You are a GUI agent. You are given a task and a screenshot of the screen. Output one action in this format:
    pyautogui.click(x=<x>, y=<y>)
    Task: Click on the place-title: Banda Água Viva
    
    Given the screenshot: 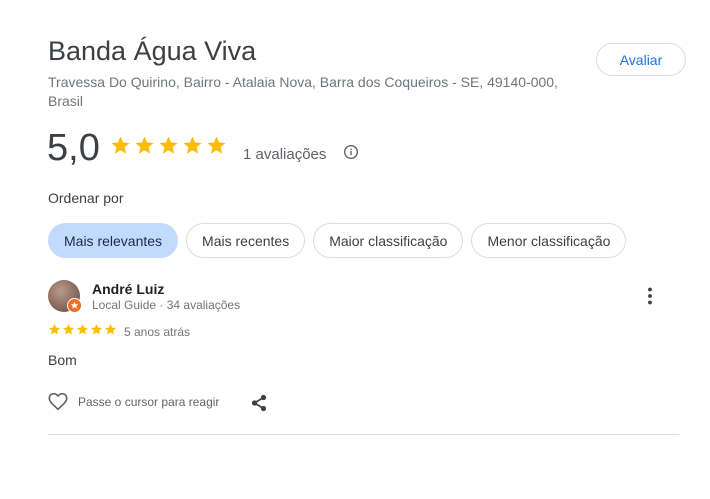 What is the action you would take?
    pyautogui.click(x=152, y=51)
    